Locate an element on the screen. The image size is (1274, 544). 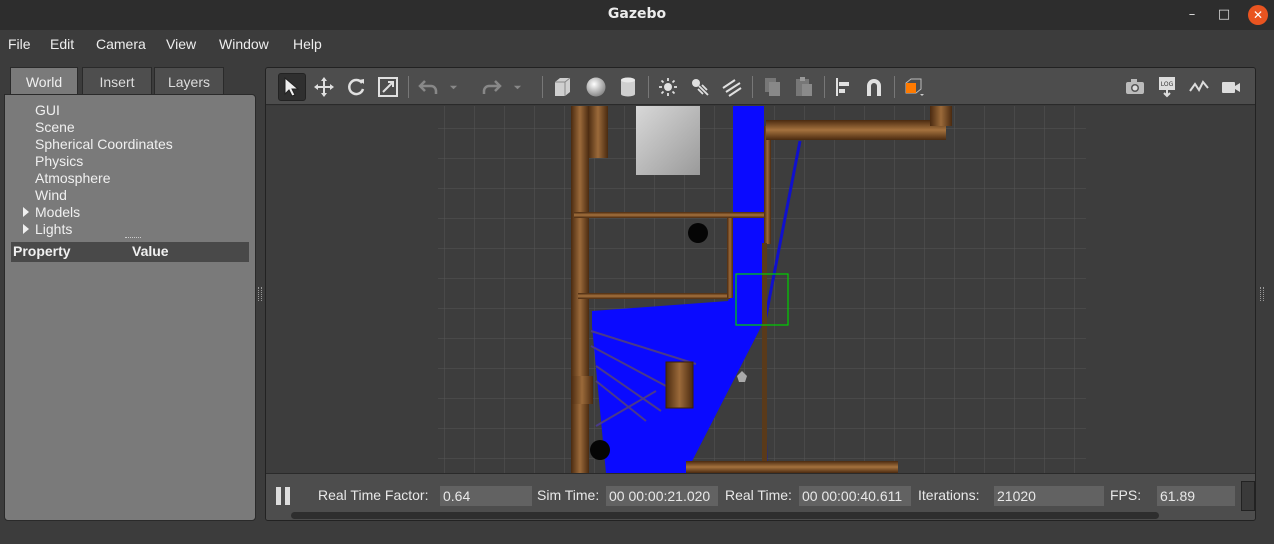
toolbar: LOG is located at coordinates (760, 86).